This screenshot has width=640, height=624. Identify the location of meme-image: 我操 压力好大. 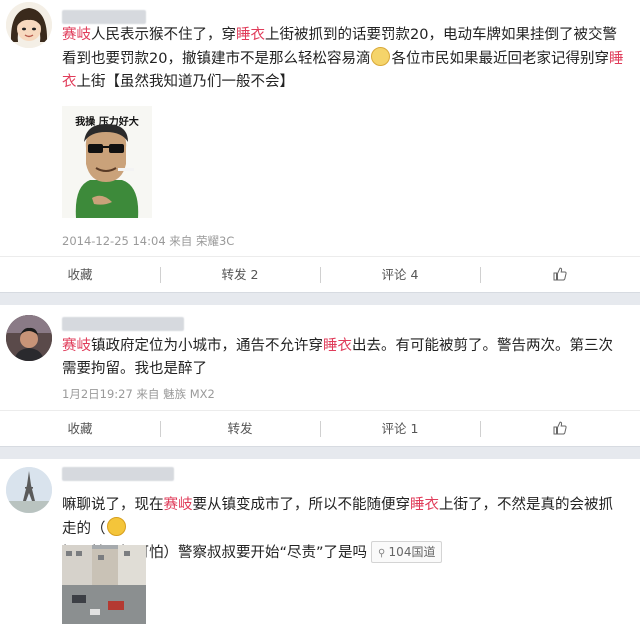
(107, 162).